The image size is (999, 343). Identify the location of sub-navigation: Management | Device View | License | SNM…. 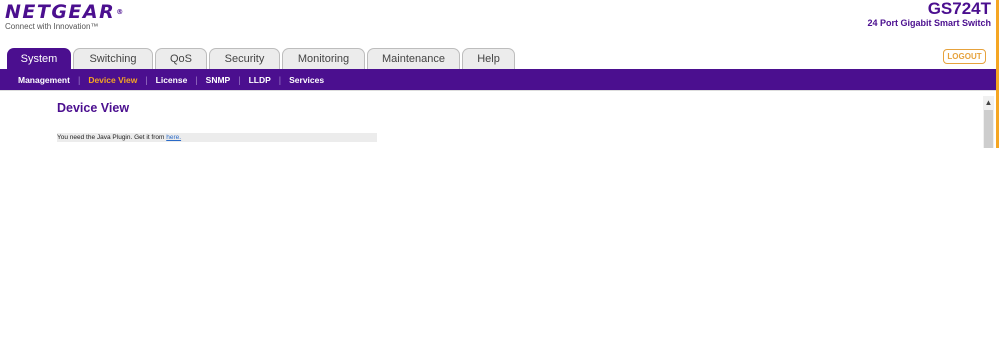
(498, 79).